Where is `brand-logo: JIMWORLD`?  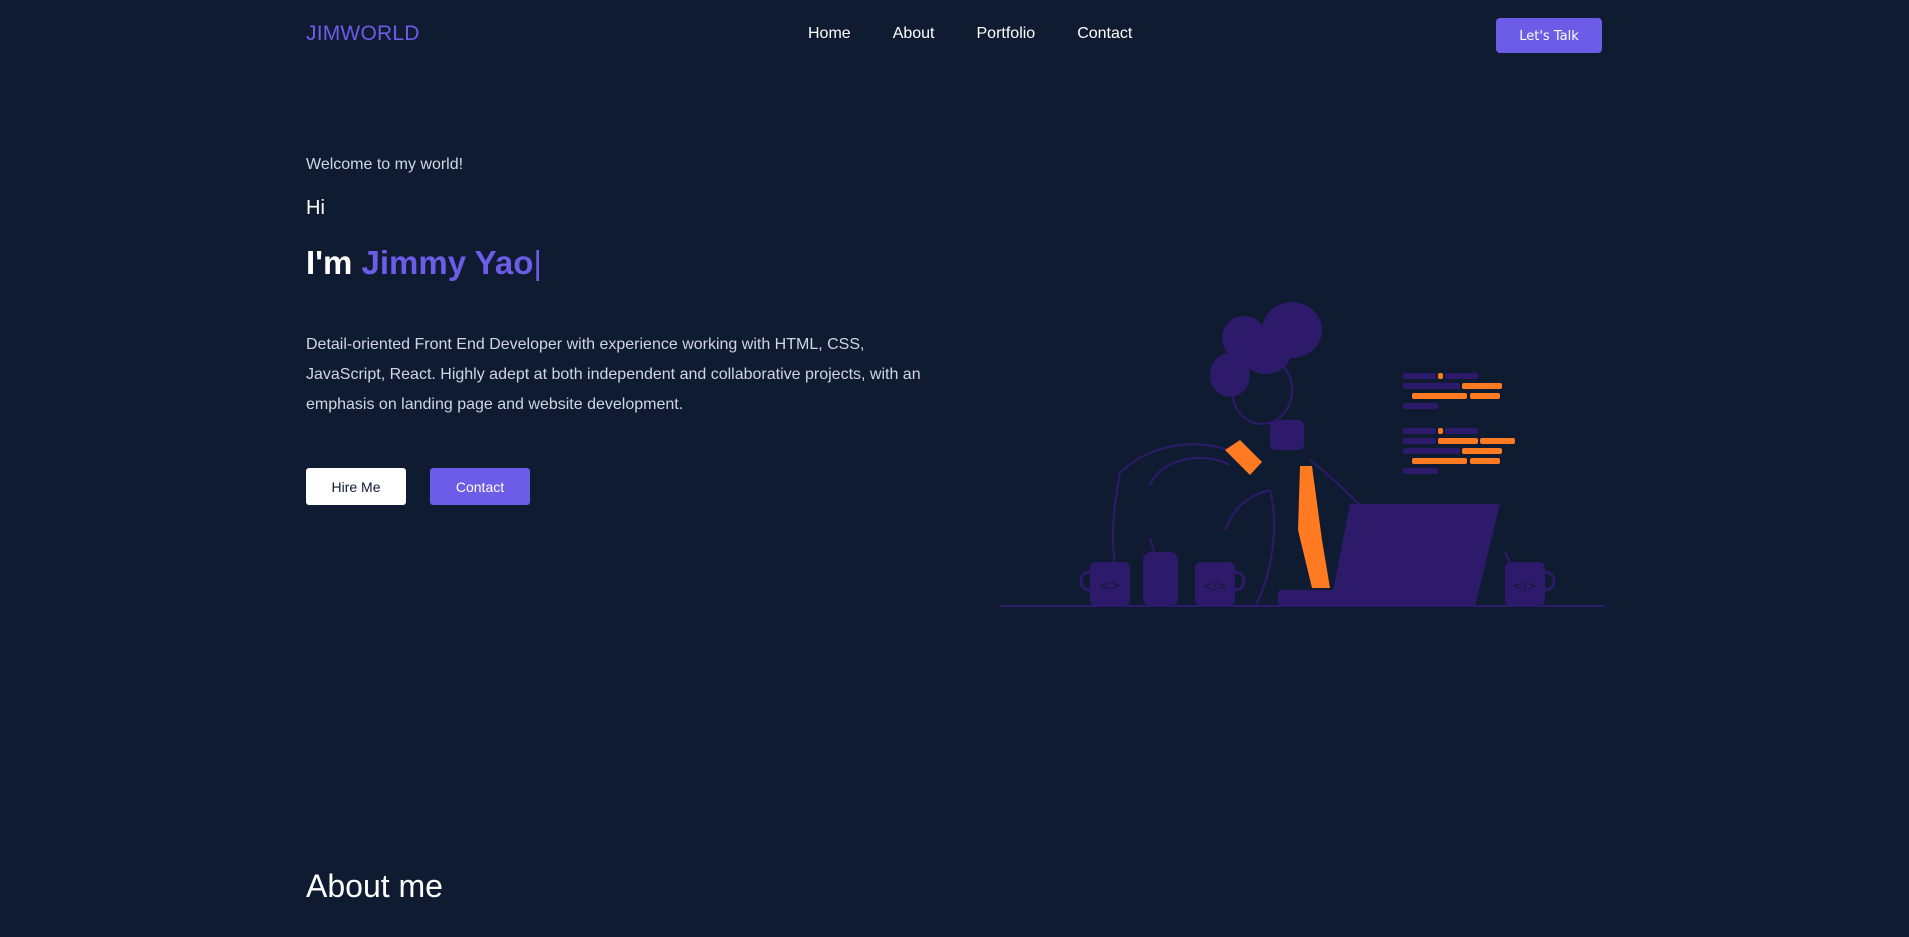
brand-logo: JIMWORLD is located at coordinates (363, 34).